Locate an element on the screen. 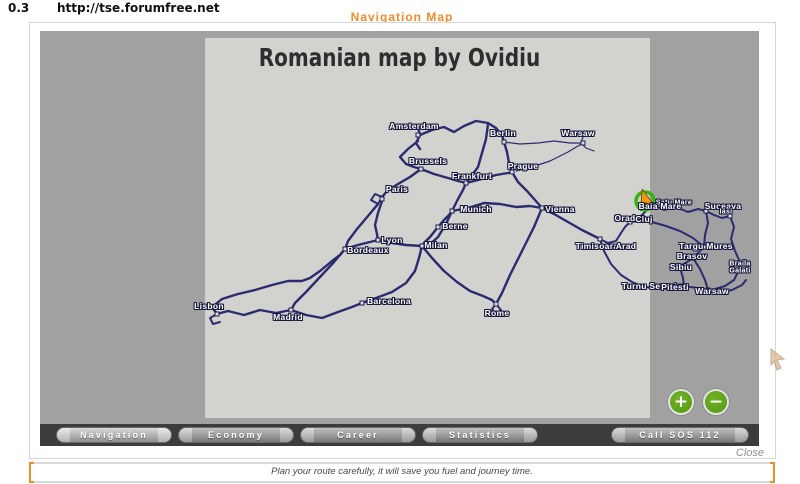 This screenshot has height=484, width=800. call-sos-button: Call SOS 112 is located at coordinates (680, 435).